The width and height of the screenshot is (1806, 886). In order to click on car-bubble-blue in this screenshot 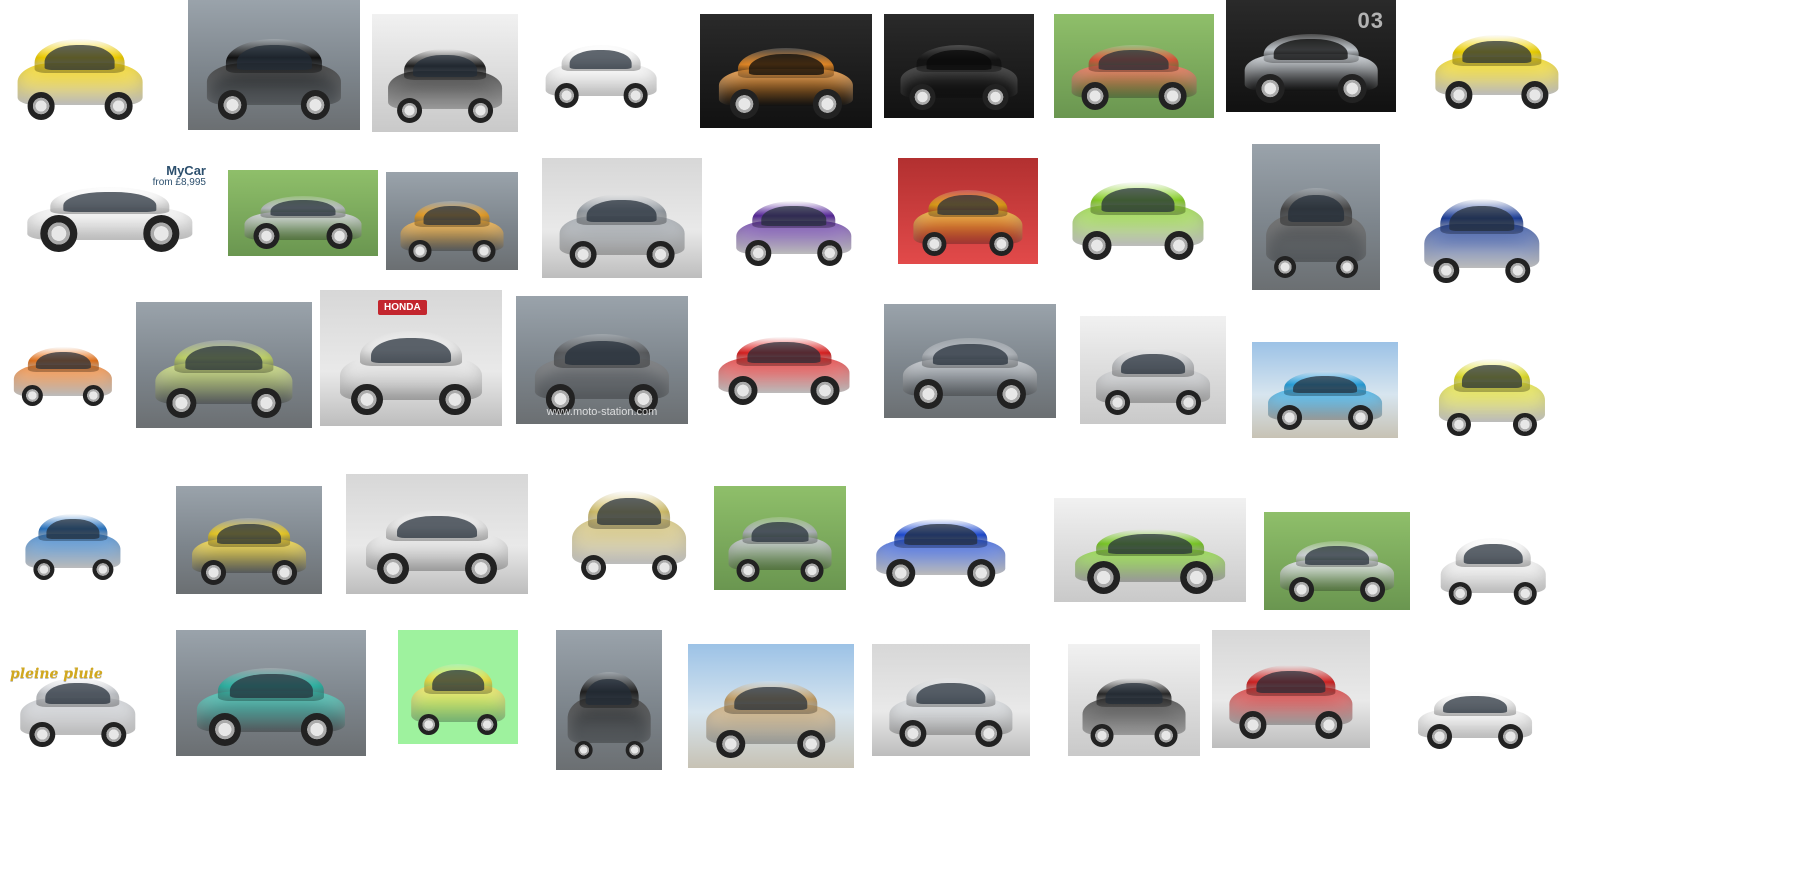, I will do `click(941, 541)`.